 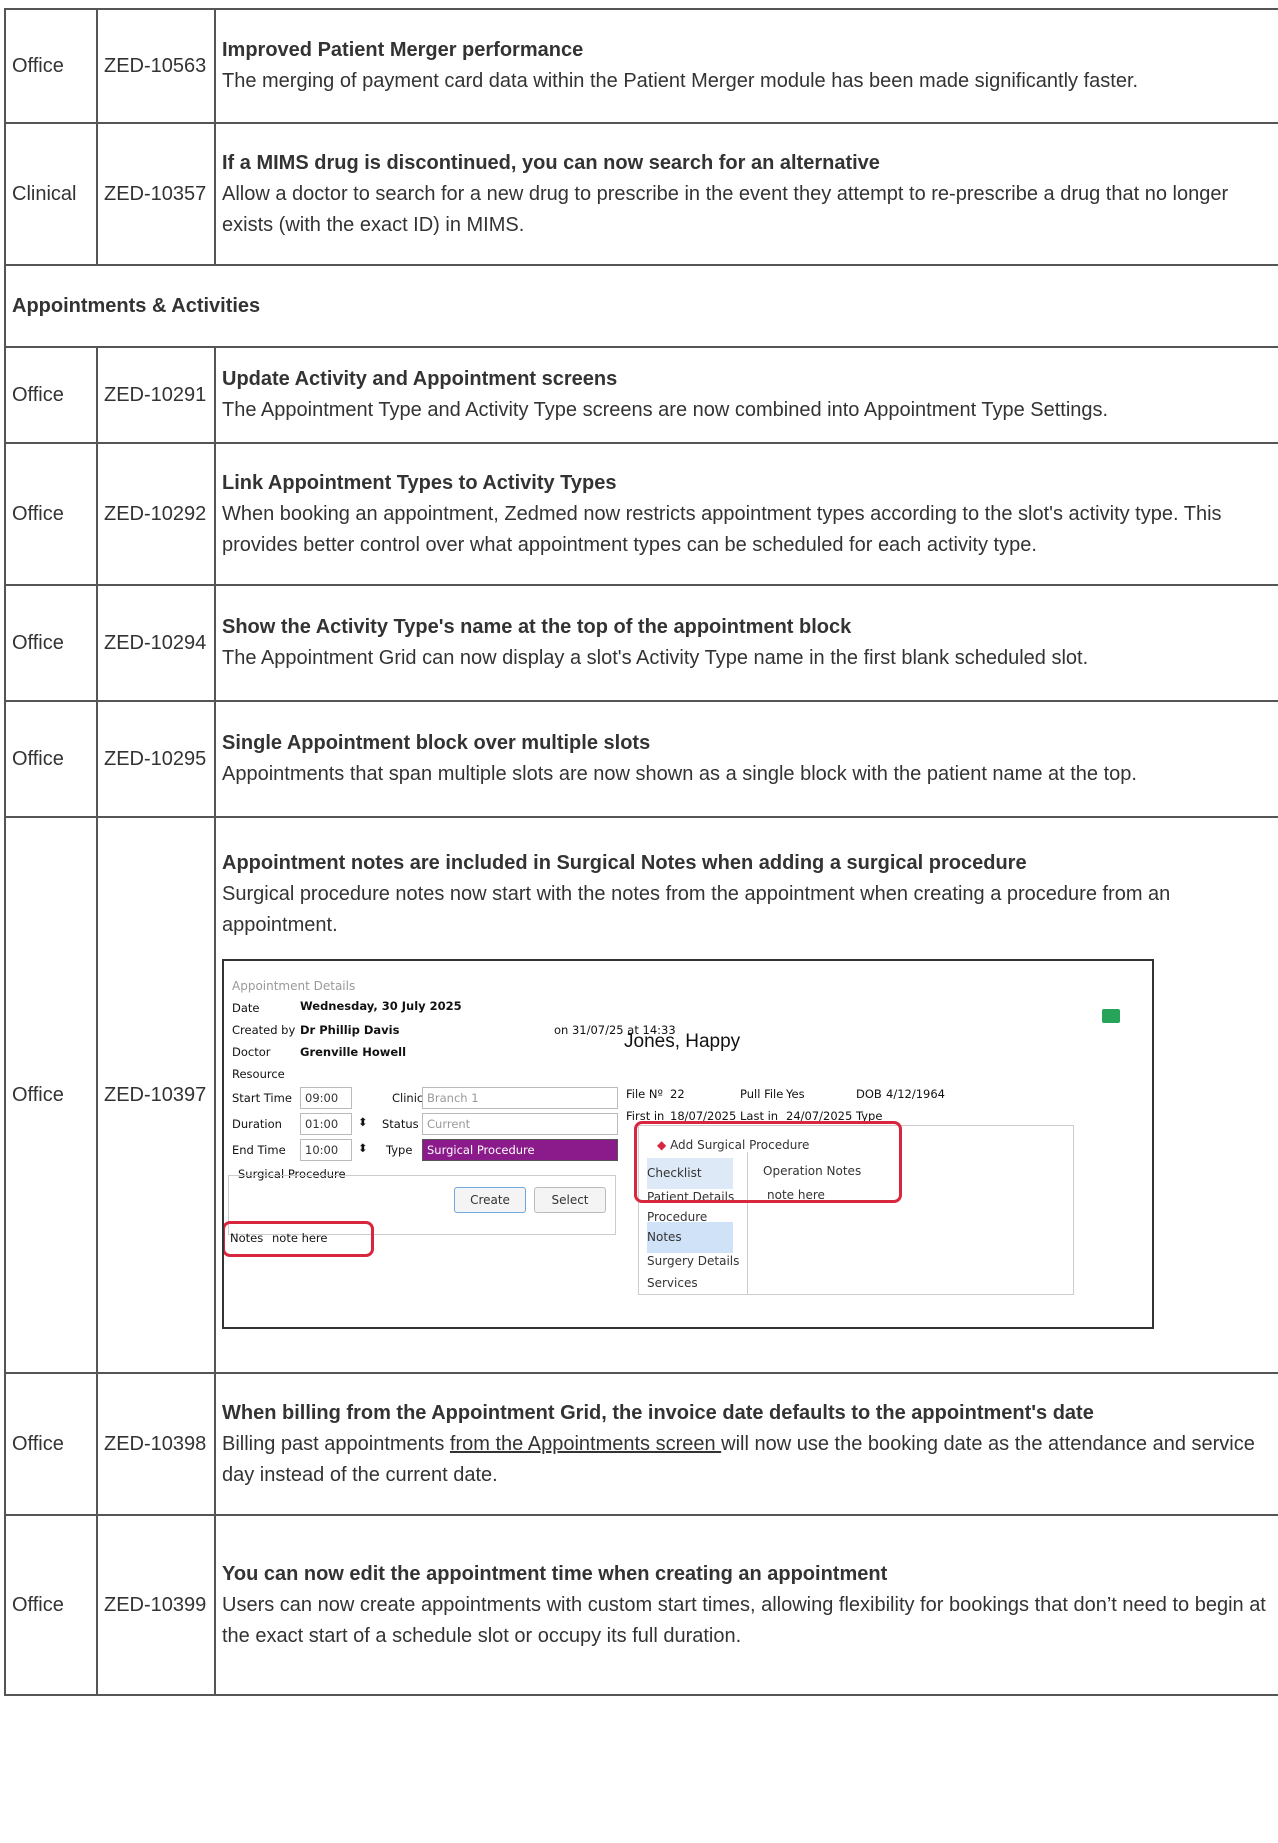 What do you see at coordinates (294, 985) in the screenshot?
I see `window-title: Appointment Details` at bounding box center [294, 985].